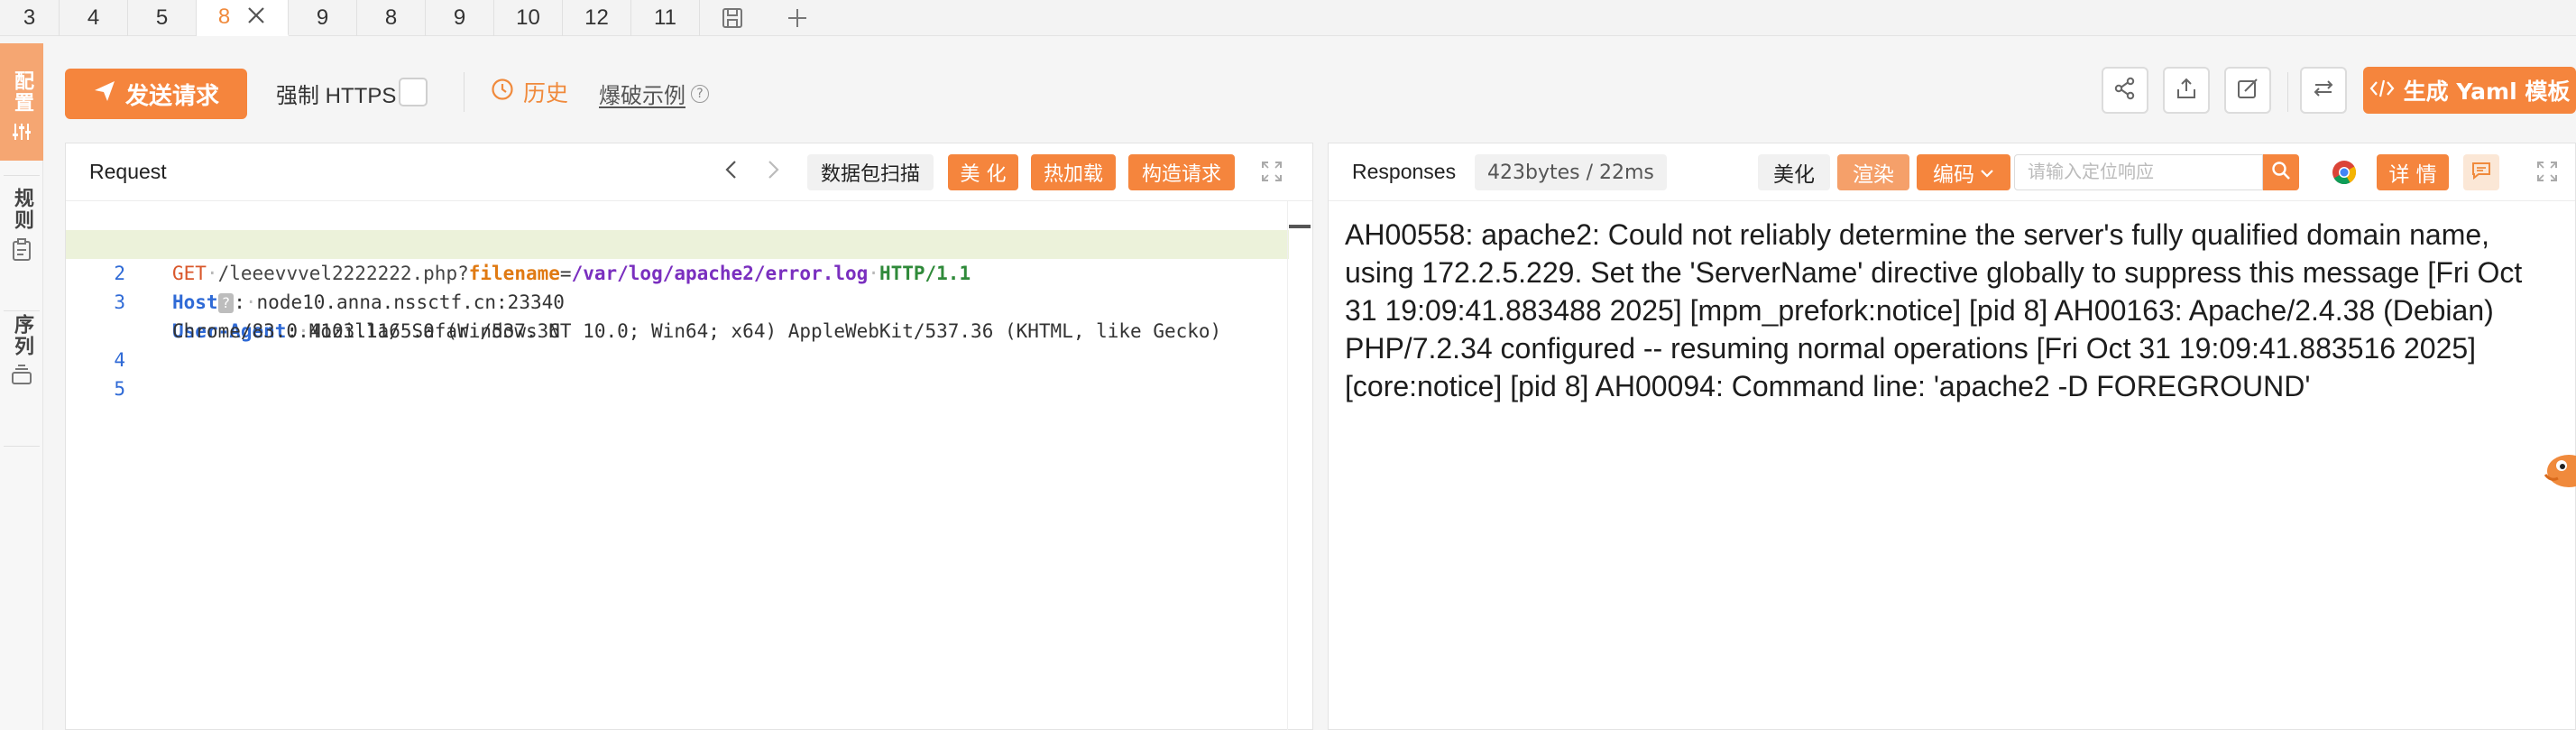  Describe the element at coordinates (22, 92) in the screenshot. I see `rail-item-label: 配置` at that location.